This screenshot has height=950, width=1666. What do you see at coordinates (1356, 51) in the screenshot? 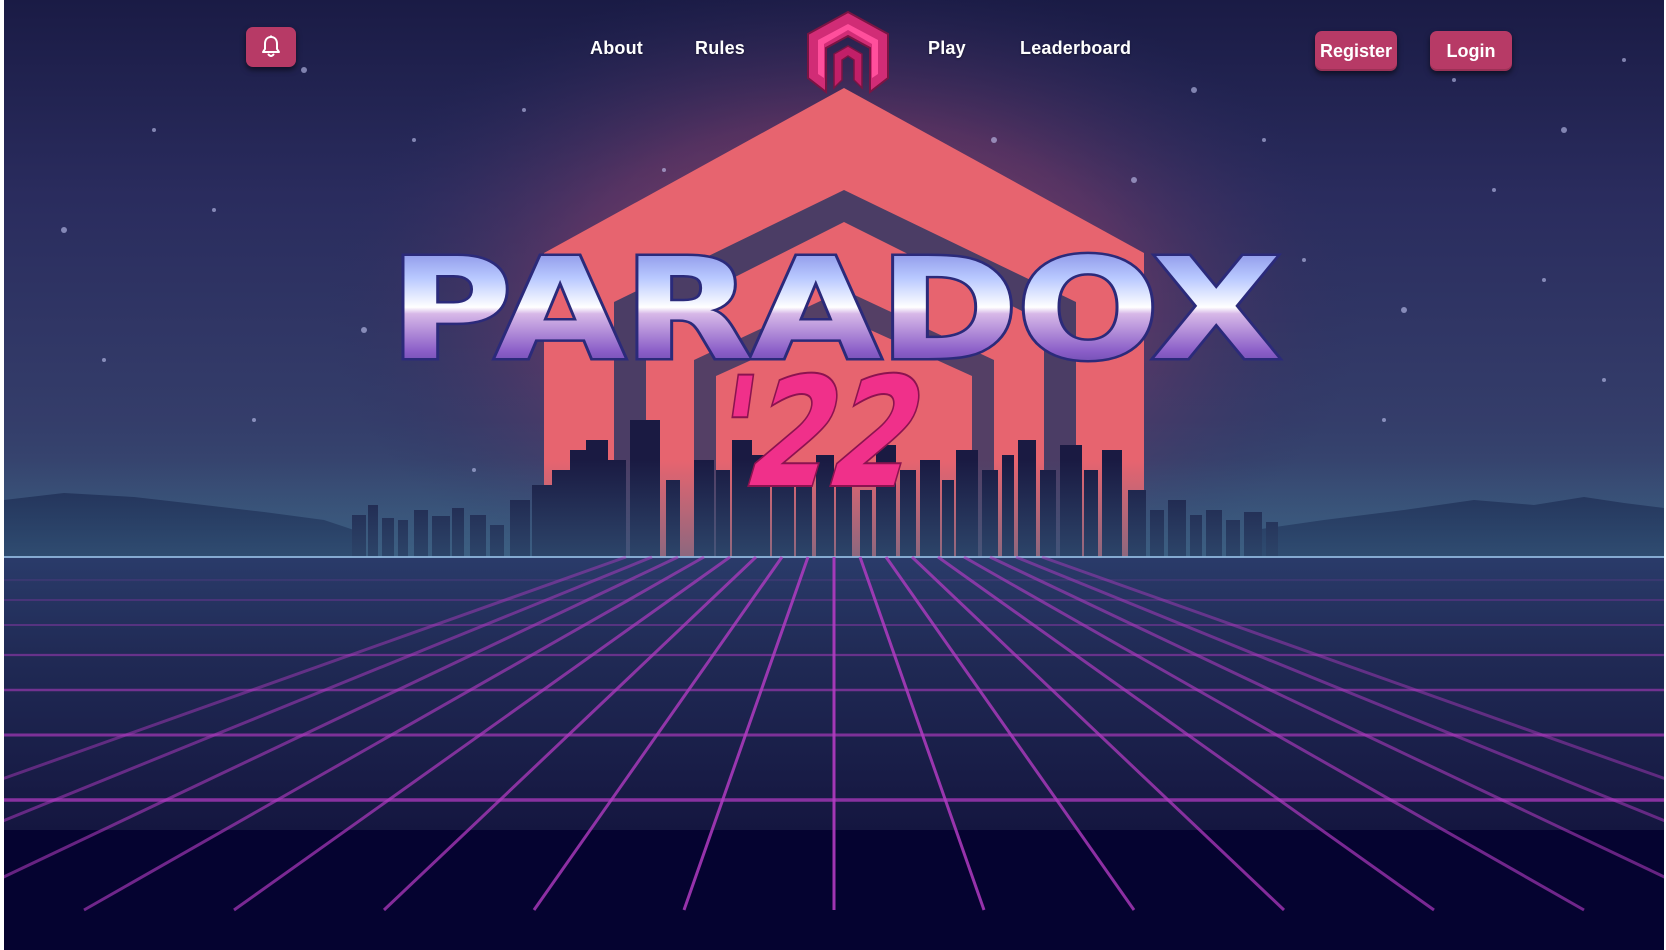
I see `register-button: Register` at bounding box center [1356, 51].